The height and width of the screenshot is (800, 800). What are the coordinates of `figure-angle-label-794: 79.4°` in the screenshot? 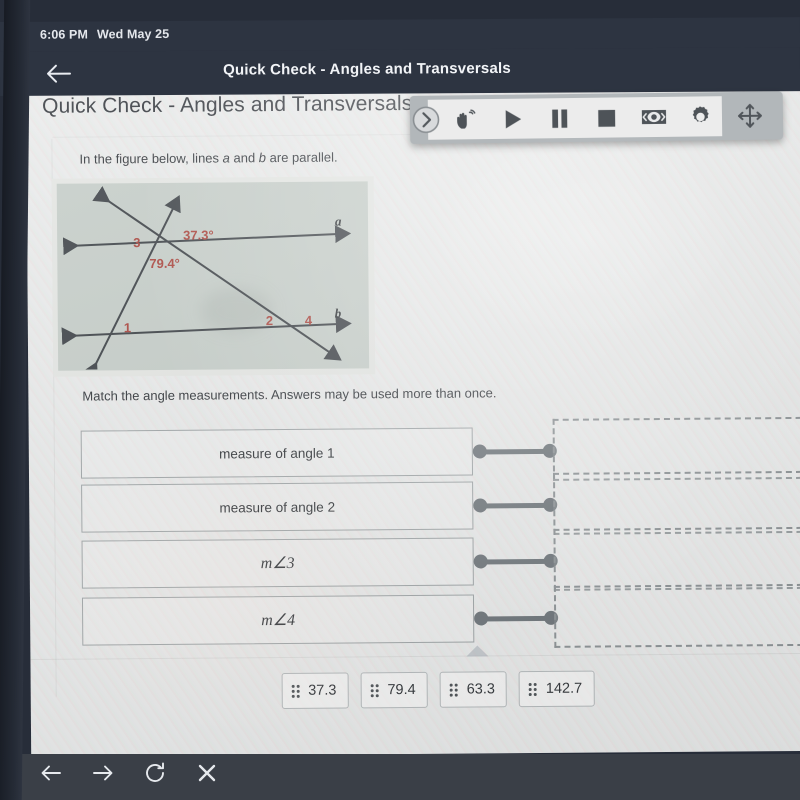 It's located at (164, 263).